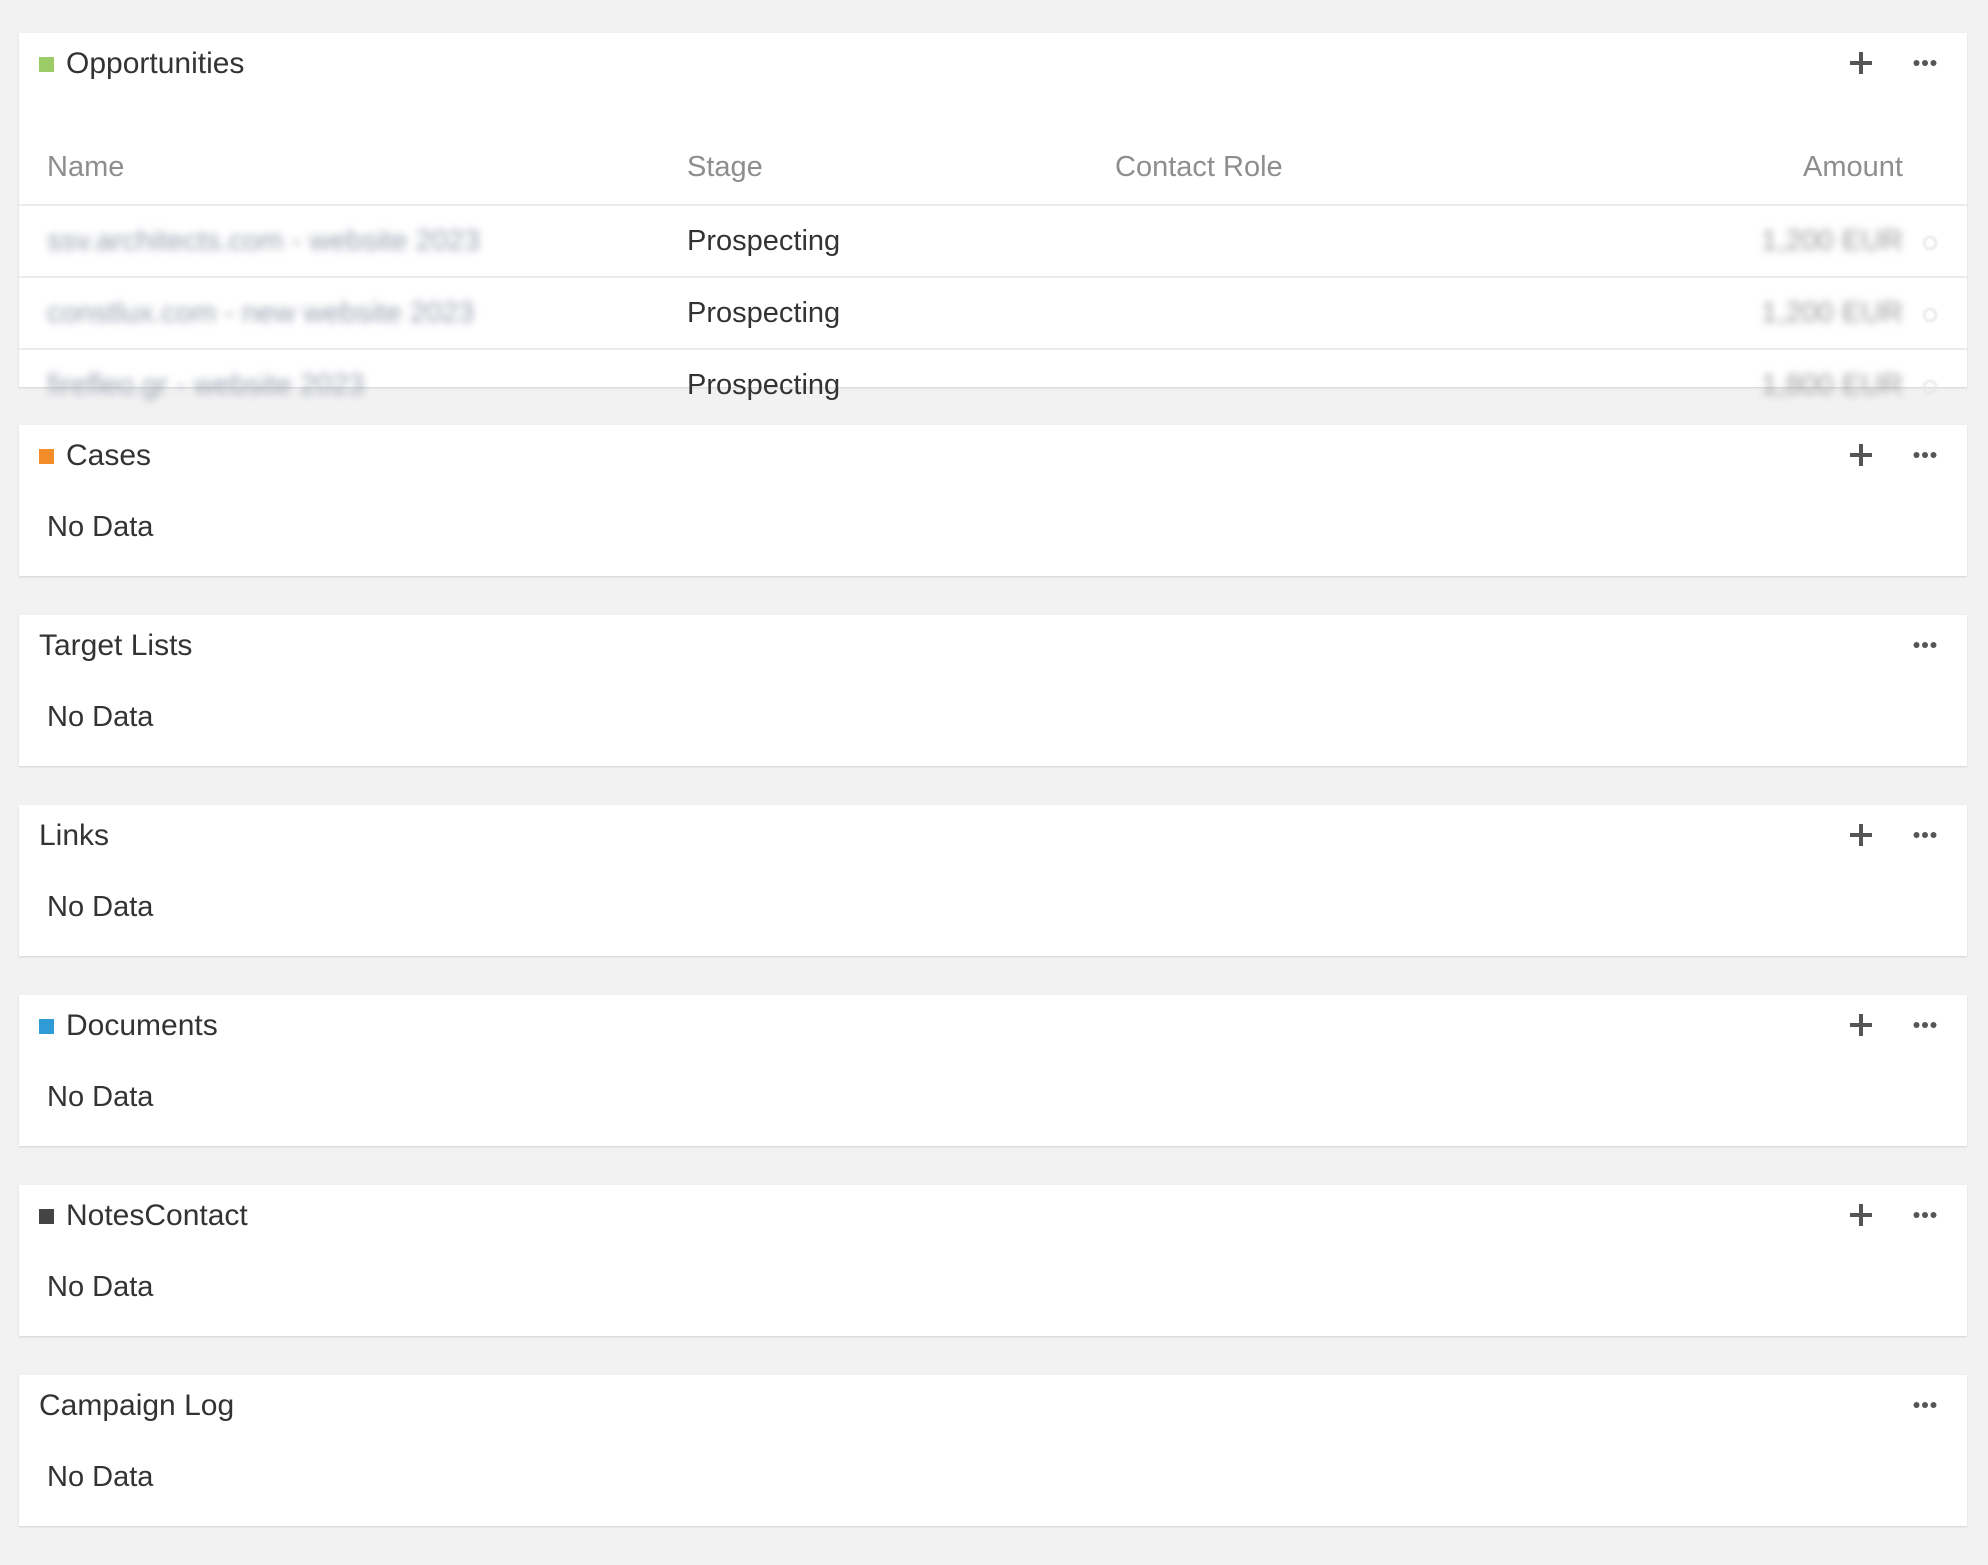 This screenshot has height=1565, width=1988. I want to click on target-lists-actions, so click(1925, 645).